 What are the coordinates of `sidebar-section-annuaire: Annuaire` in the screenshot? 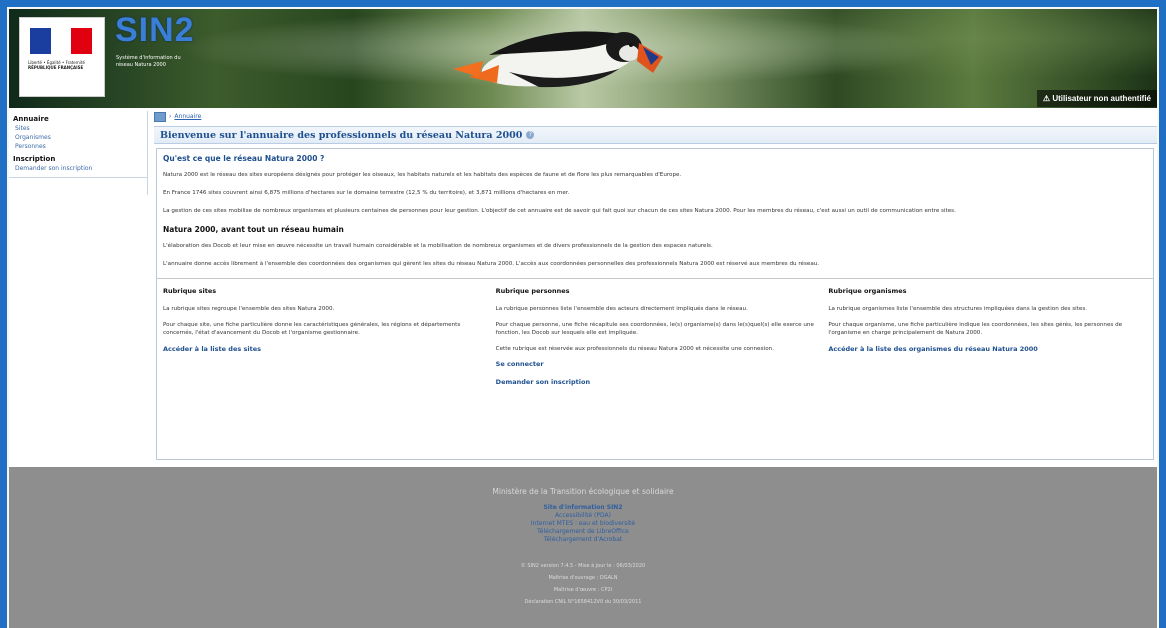 It's located at (31, 119).